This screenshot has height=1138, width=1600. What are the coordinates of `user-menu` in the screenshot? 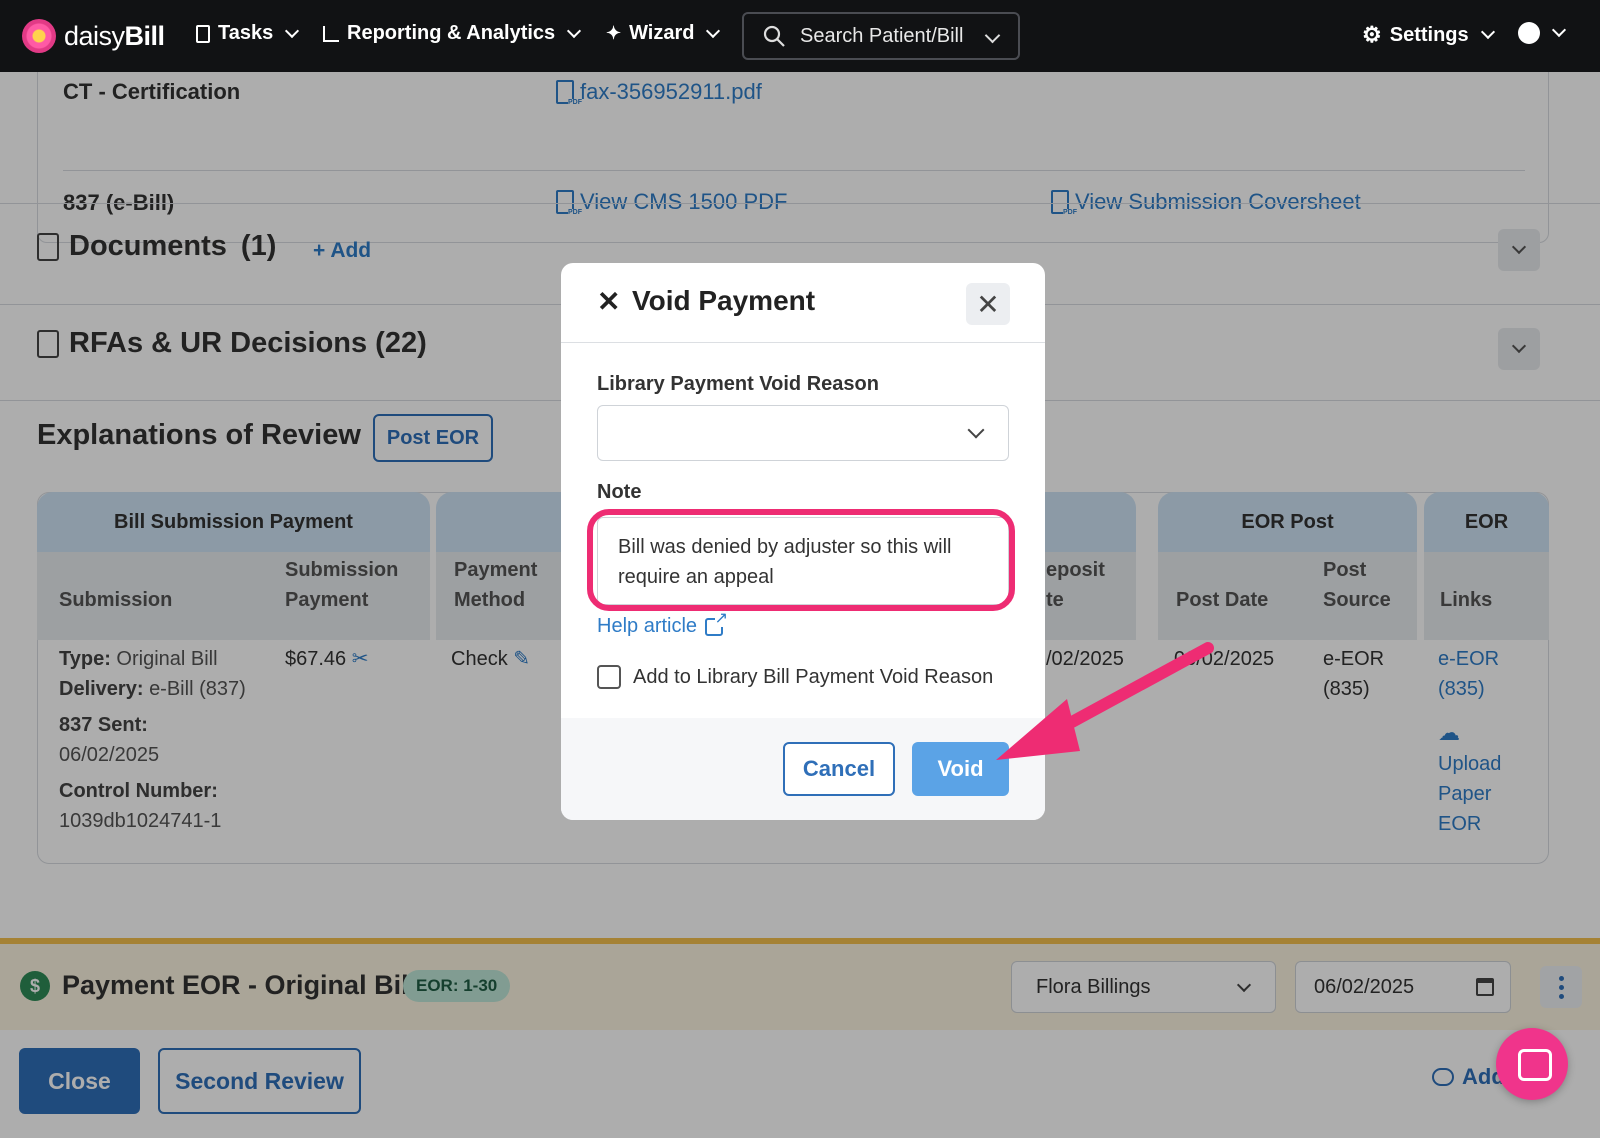 It's located at (1542, 33).